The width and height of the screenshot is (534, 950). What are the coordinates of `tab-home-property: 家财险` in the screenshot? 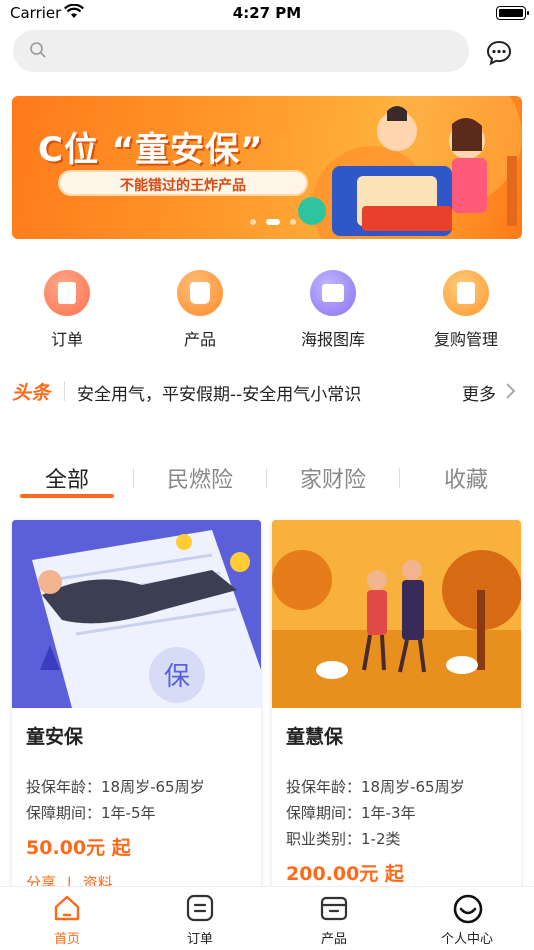 It's located at (333, 478).